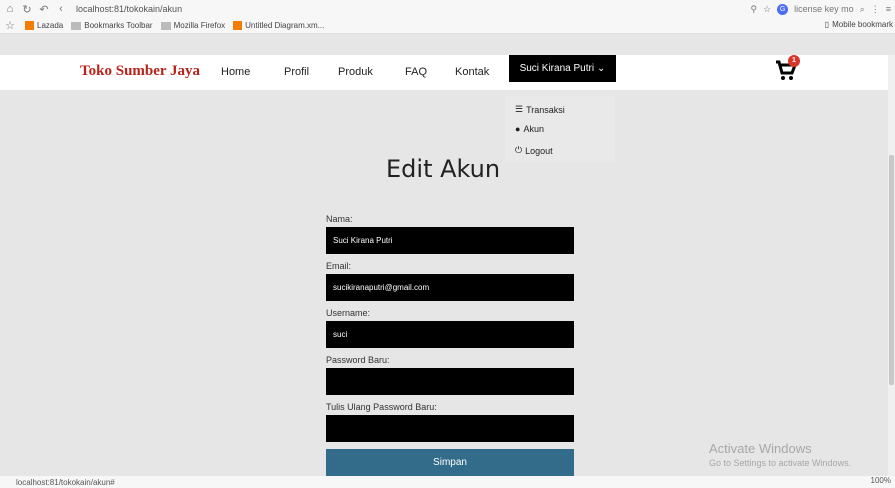 The height and width of the screenshot is (488, 895). What do you see at coordinates (10, 9) in the screenshot?
I see `home-icon: ⌂` at bounding box center [10, 9].